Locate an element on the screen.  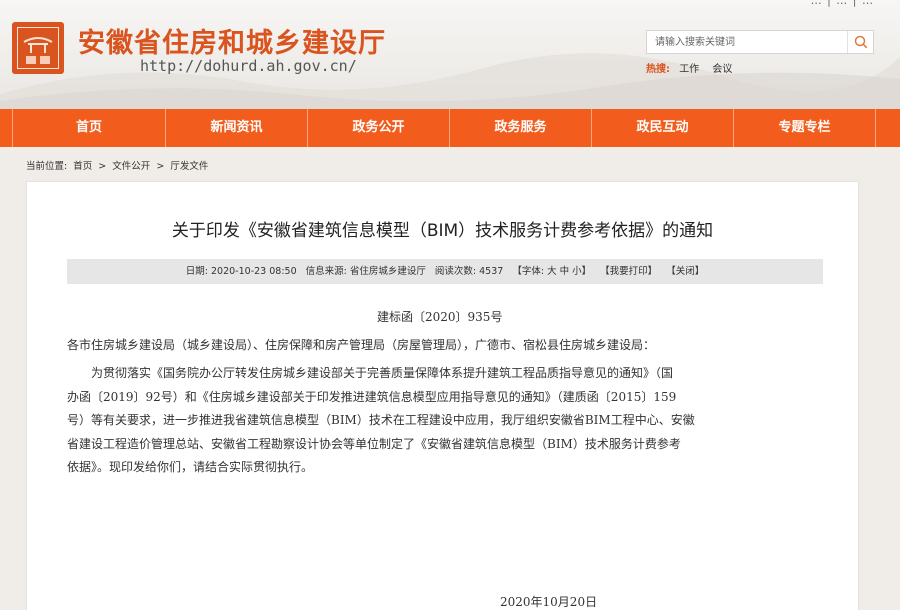
search-icon is located at coordinates (861, 42).